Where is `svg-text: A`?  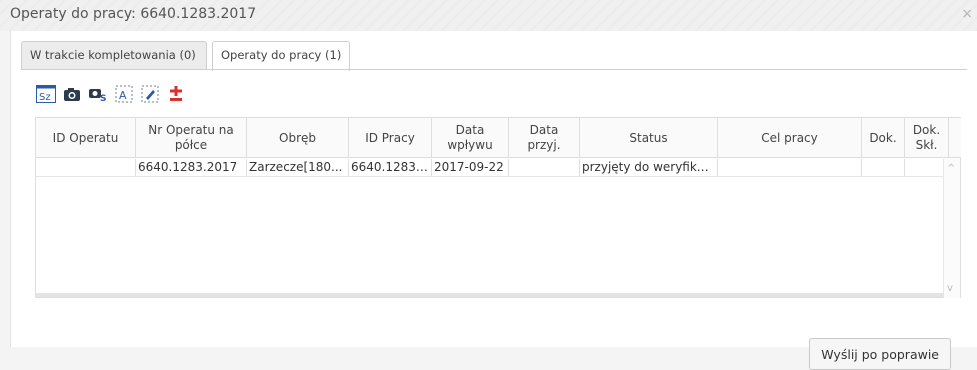 svg-text: A is located at coordinates (123, 95).